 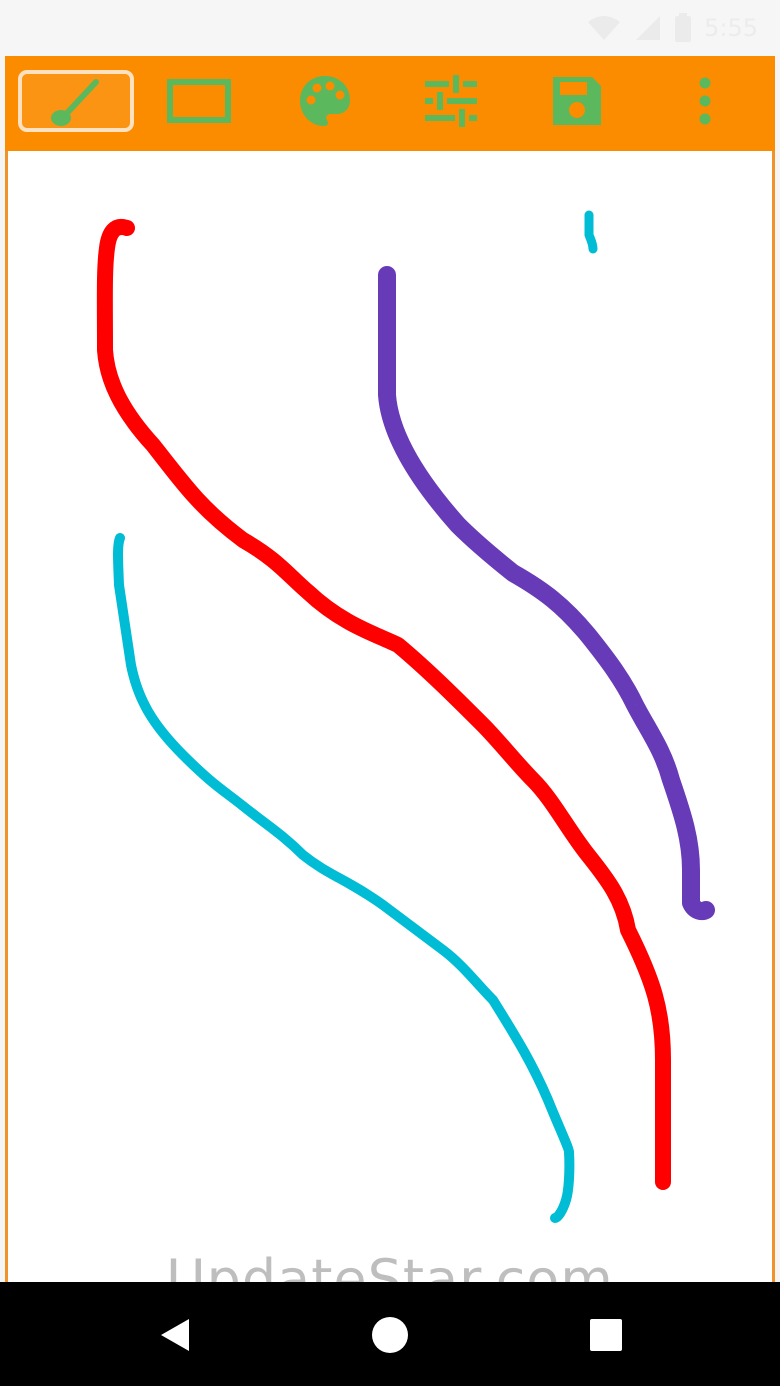 I want to click on brush-tool-button, so click(x=76, y=101).